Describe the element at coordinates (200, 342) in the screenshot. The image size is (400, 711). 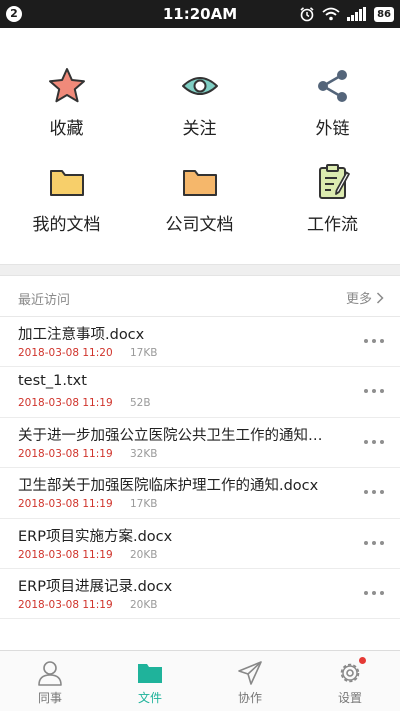
I see `file-row: 加工注意事项.docx 2018-03-08 11:20 17KB` at that location.